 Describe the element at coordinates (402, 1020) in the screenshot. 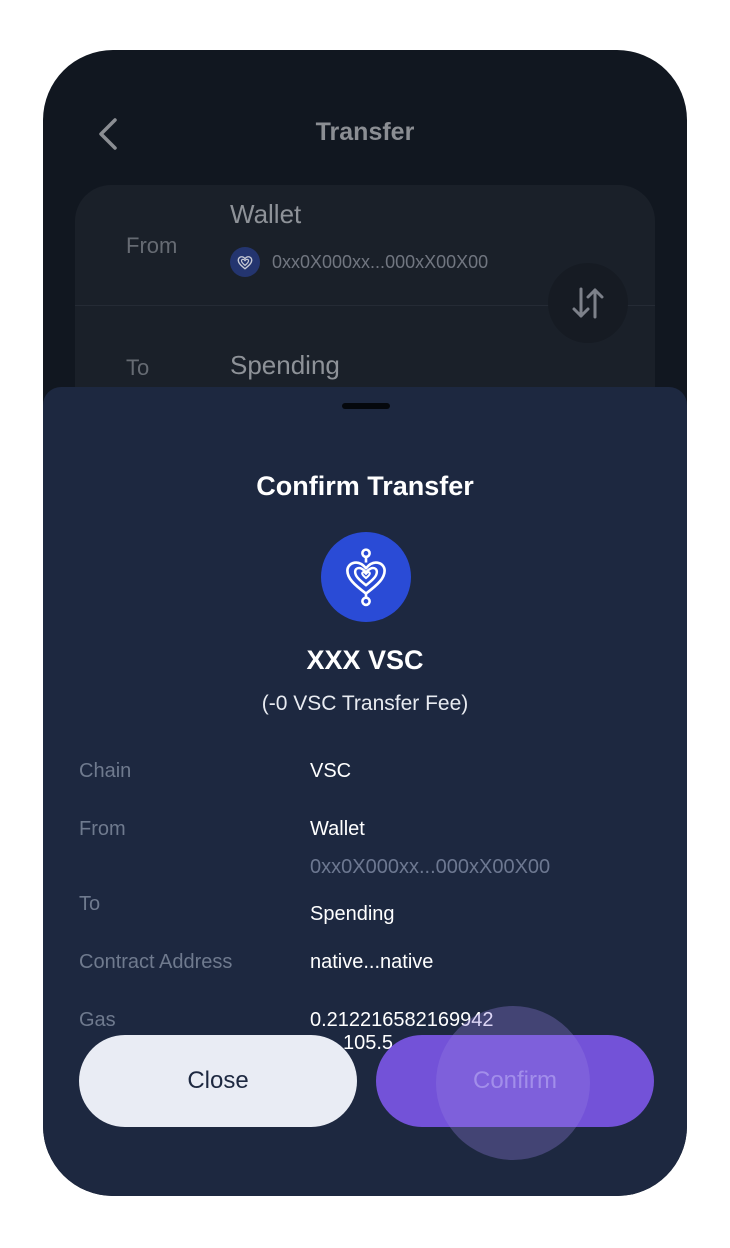

I see `gas-value: 0.212216582169942` at that location.